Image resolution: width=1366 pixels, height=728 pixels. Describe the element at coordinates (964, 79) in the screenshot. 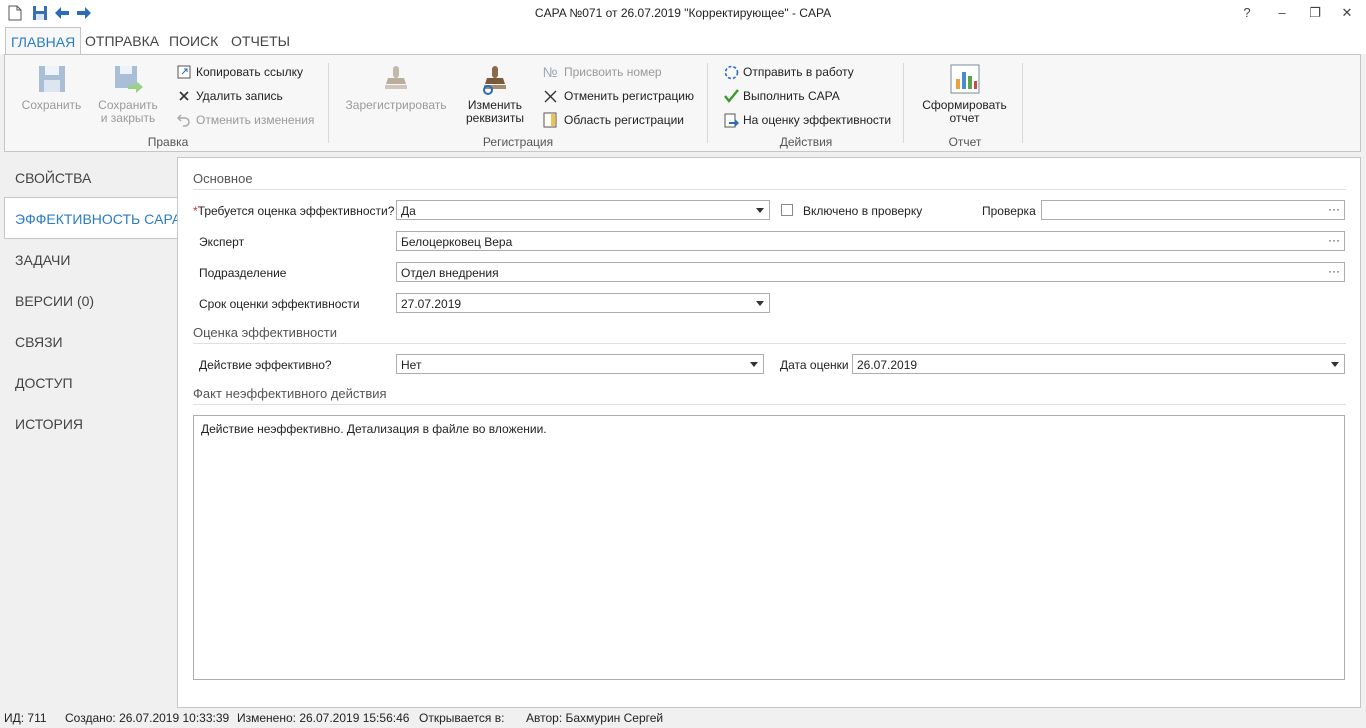

I see `bar-chart-icon` at that location.